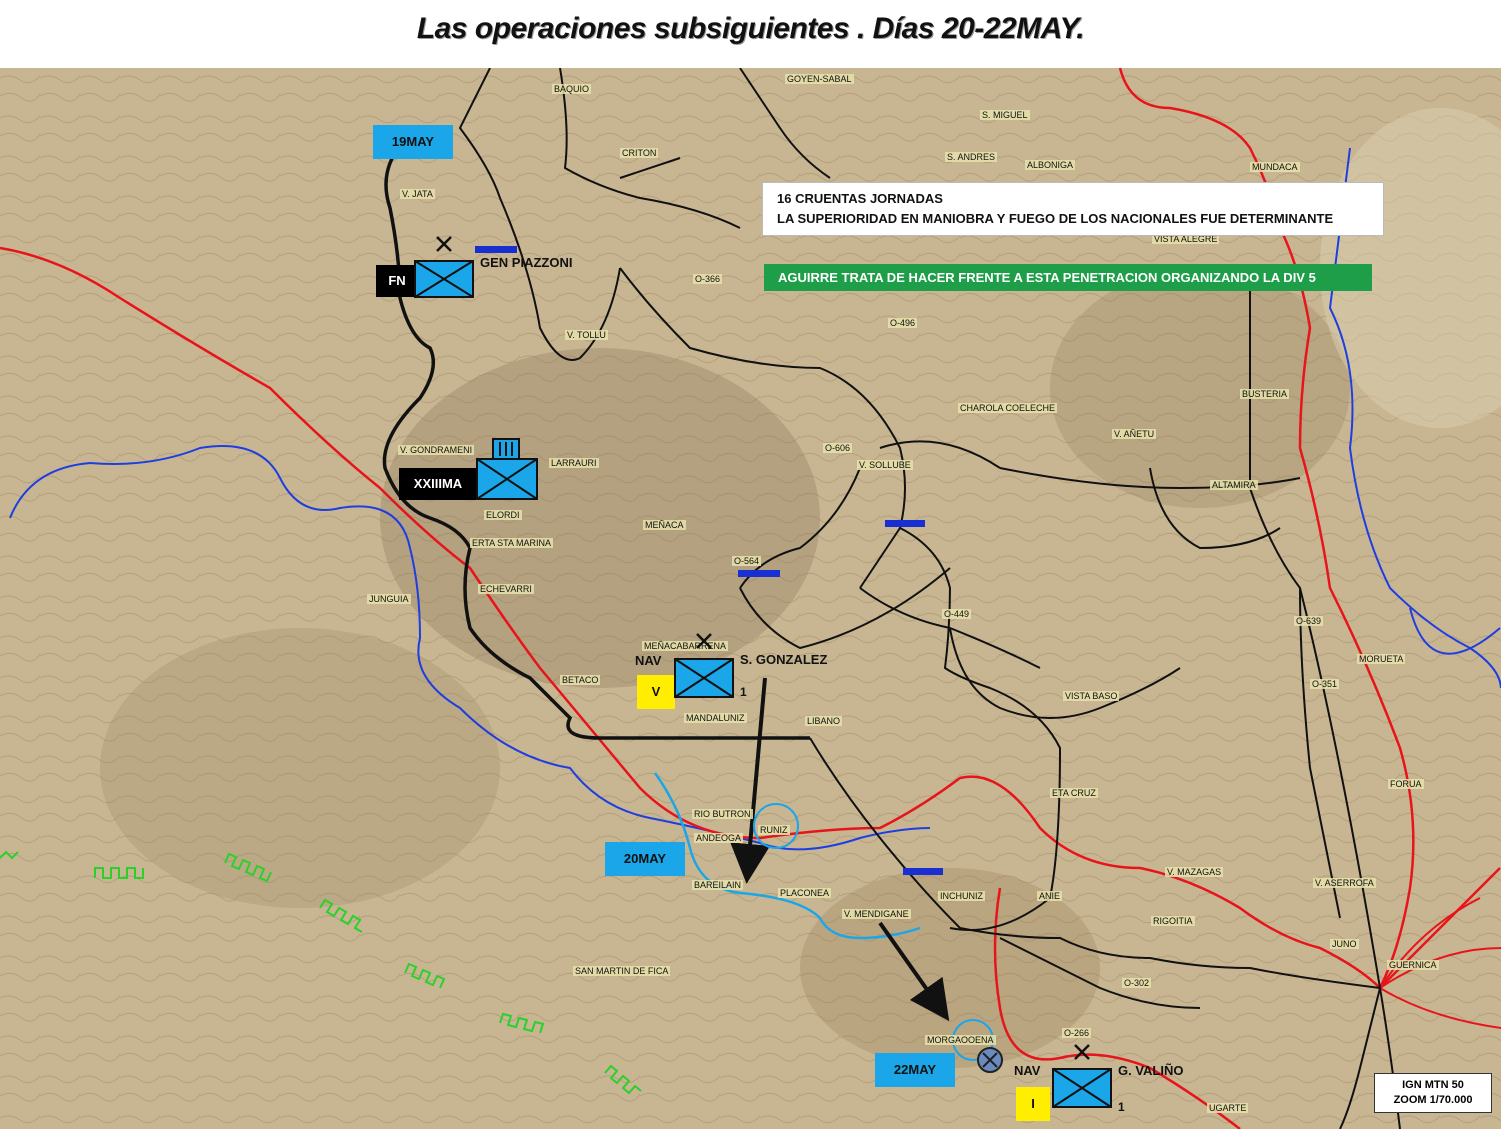  Describe the element at coordinates (784, 659) in the screenshot. I see `commander-label: S. GONZALEZ` at that location.